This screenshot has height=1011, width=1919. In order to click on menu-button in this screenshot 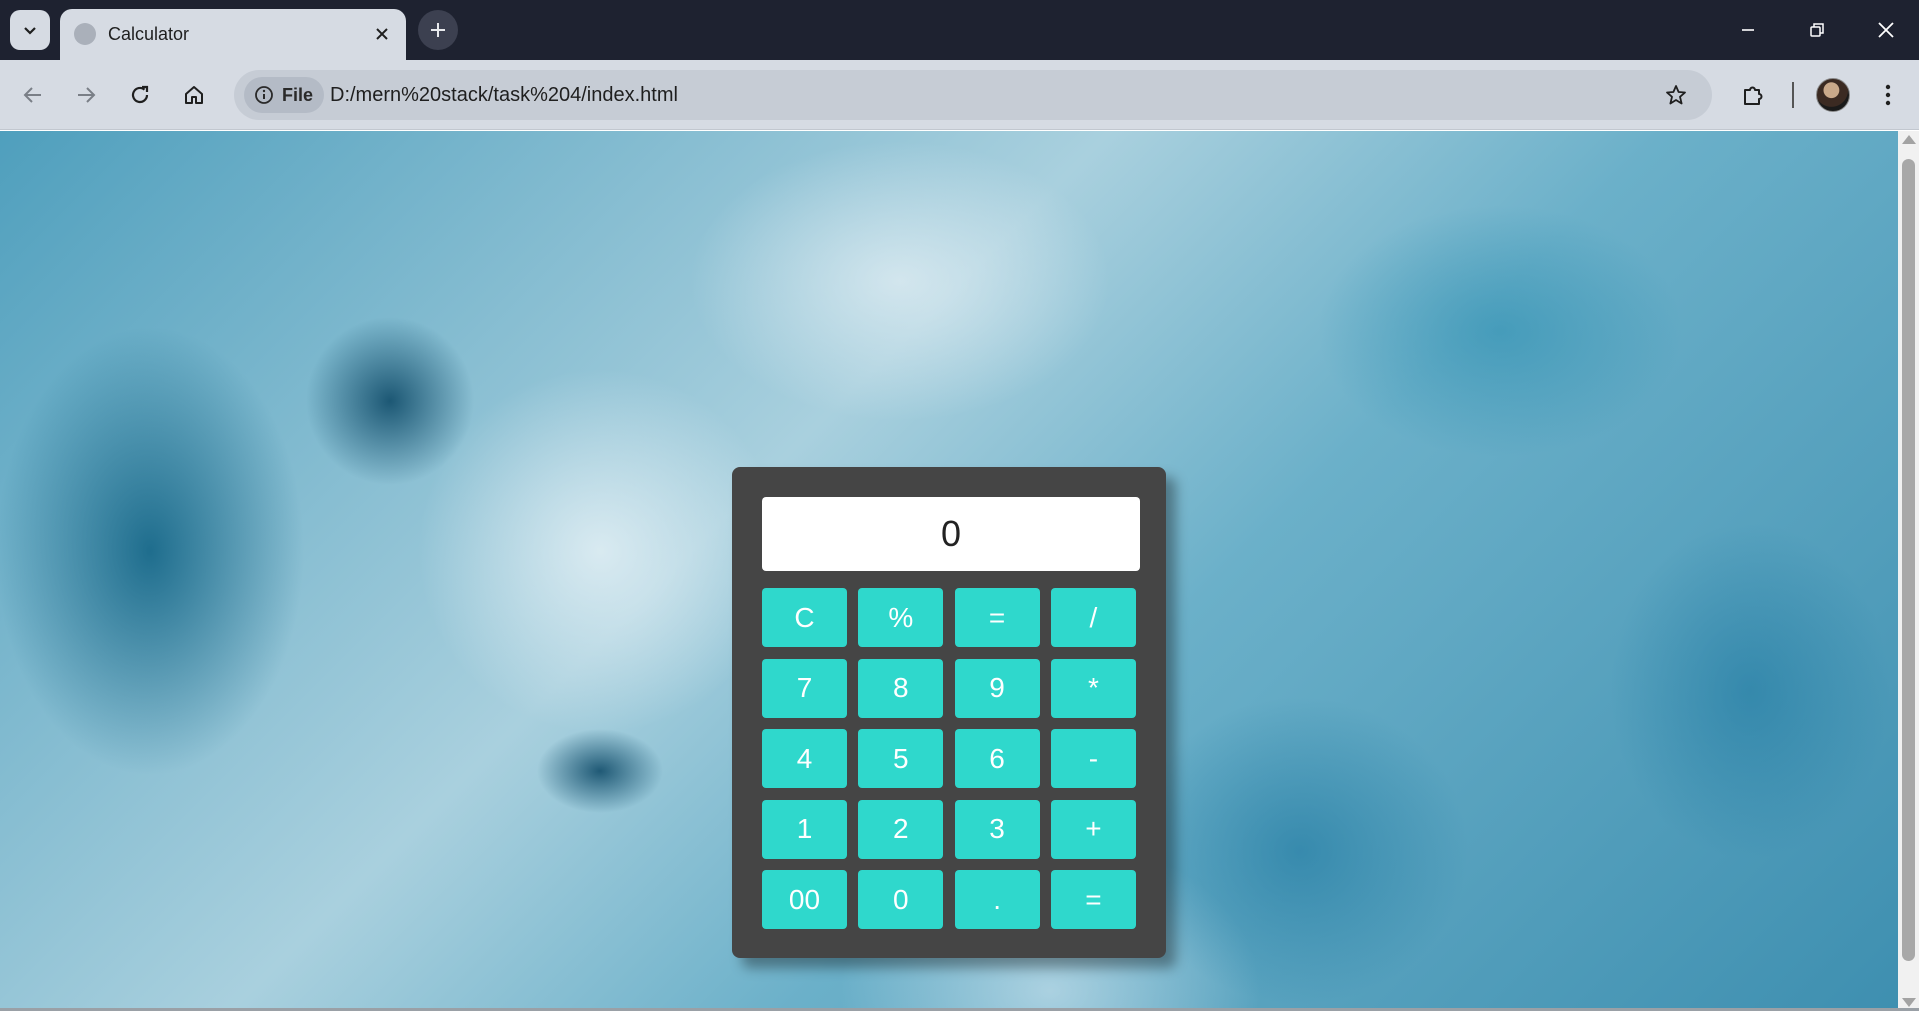, I will do `click(1888, 95)`.